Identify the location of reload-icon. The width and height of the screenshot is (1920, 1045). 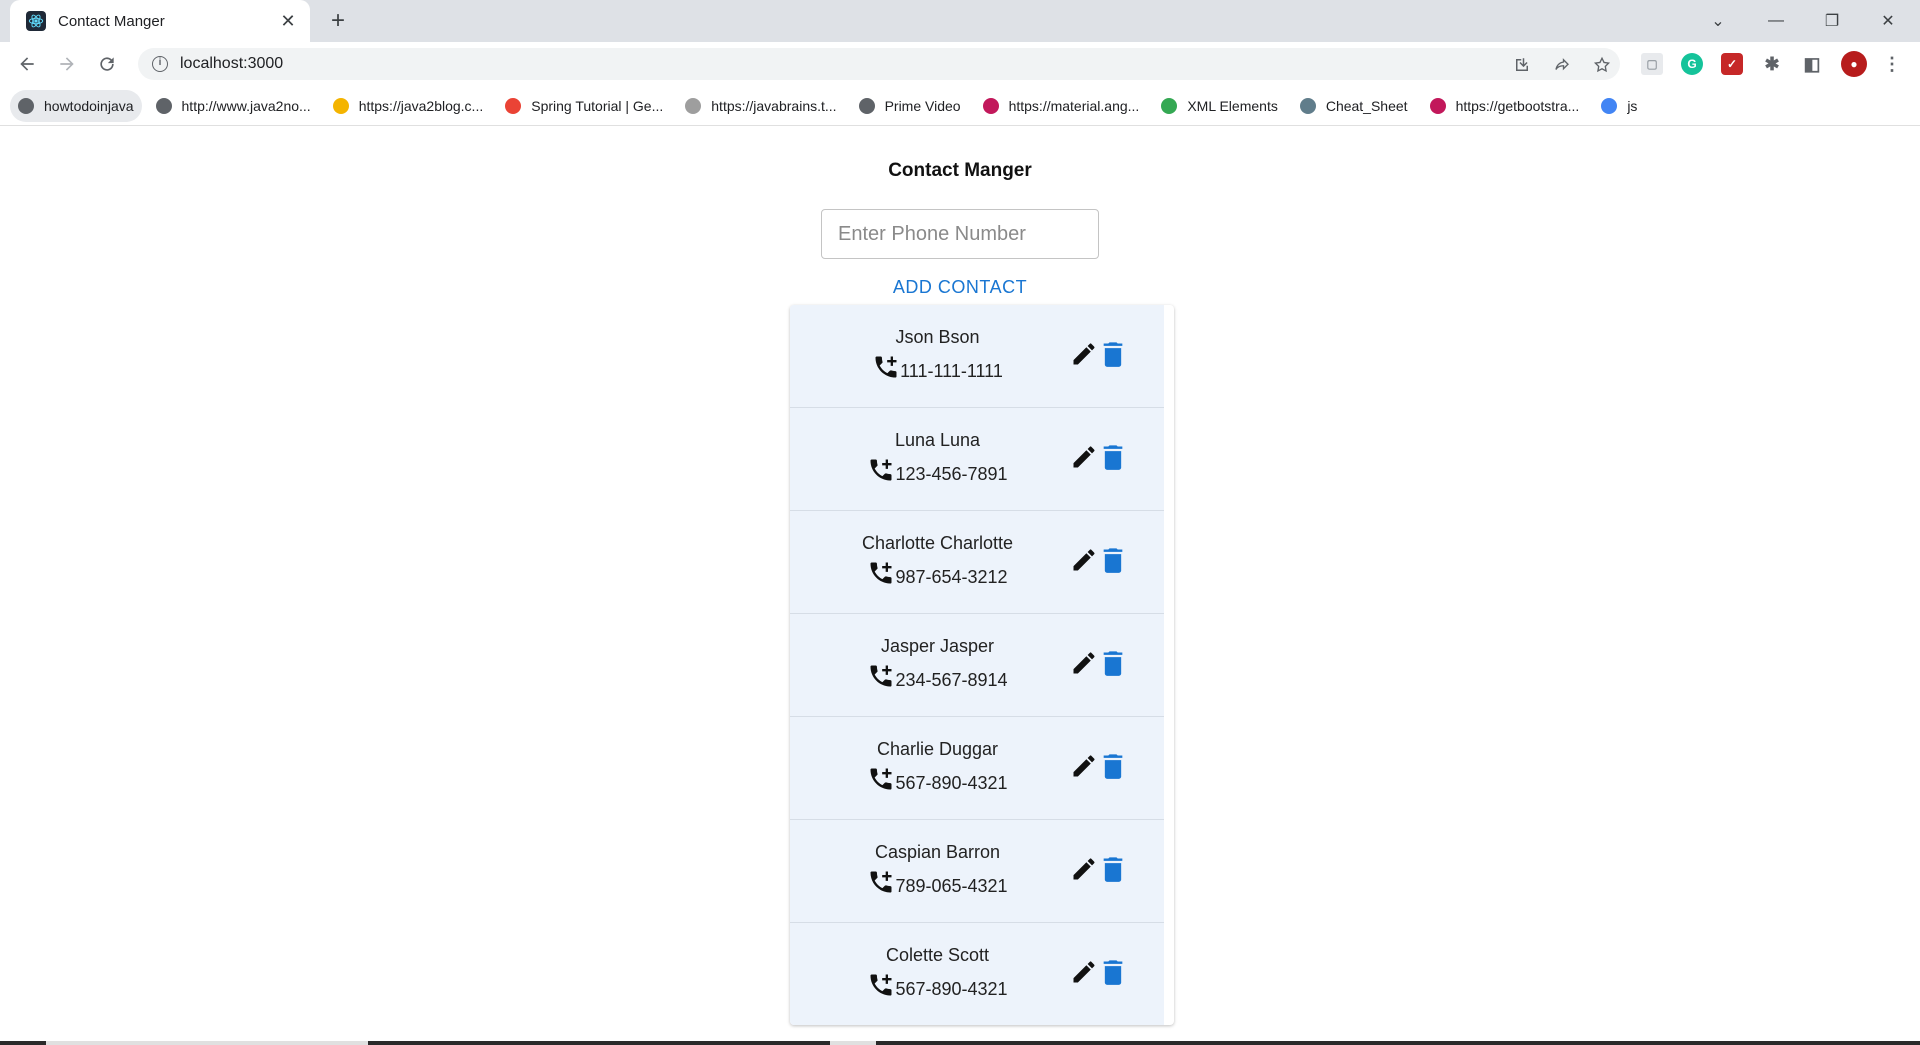
(107, 64).